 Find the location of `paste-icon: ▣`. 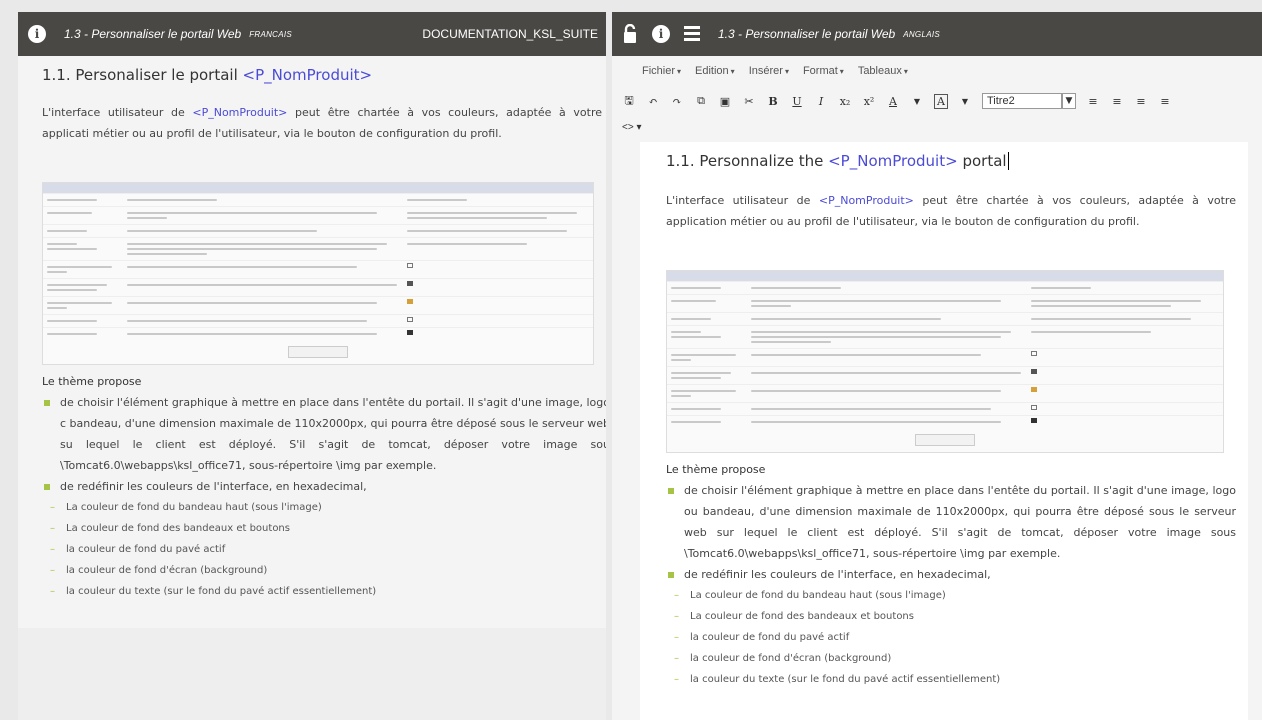

paste-icon: ▣ is located at coordinates (725, 101).